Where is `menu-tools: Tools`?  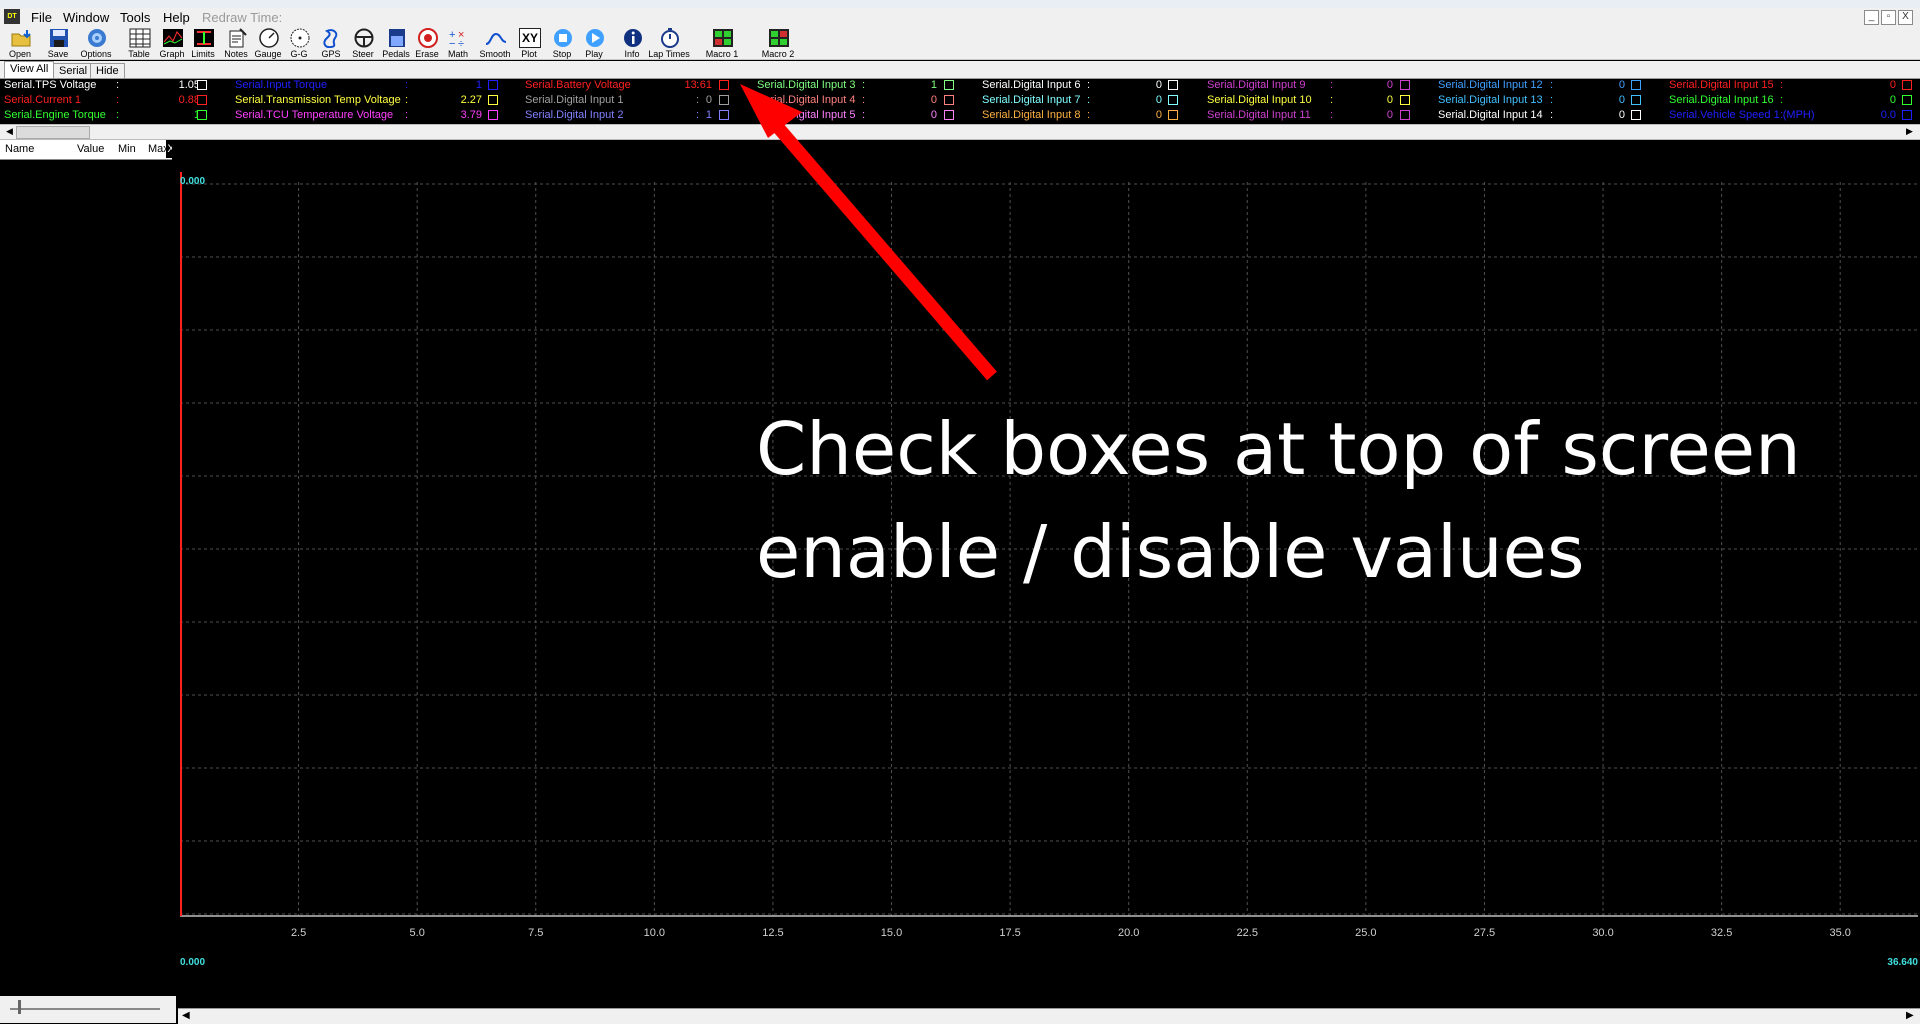 menu-tools: Tools is located at coordinates (135, 17).